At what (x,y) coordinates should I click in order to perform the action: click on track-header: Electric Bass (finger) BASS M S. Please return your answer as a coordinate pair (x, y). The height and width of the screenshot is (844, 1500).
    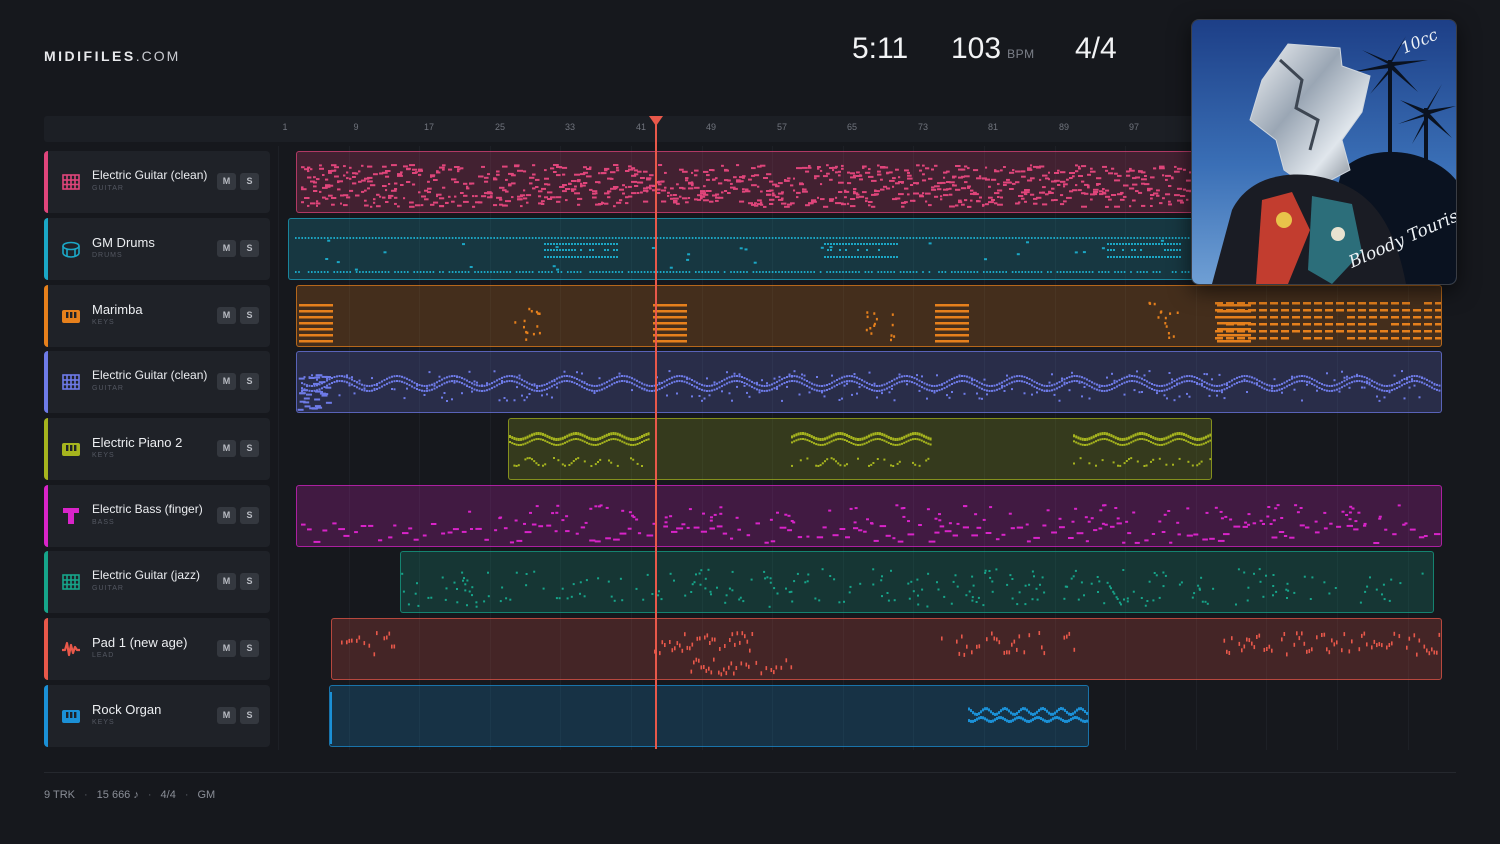
    Looking at the image, I should click on (157, 516).